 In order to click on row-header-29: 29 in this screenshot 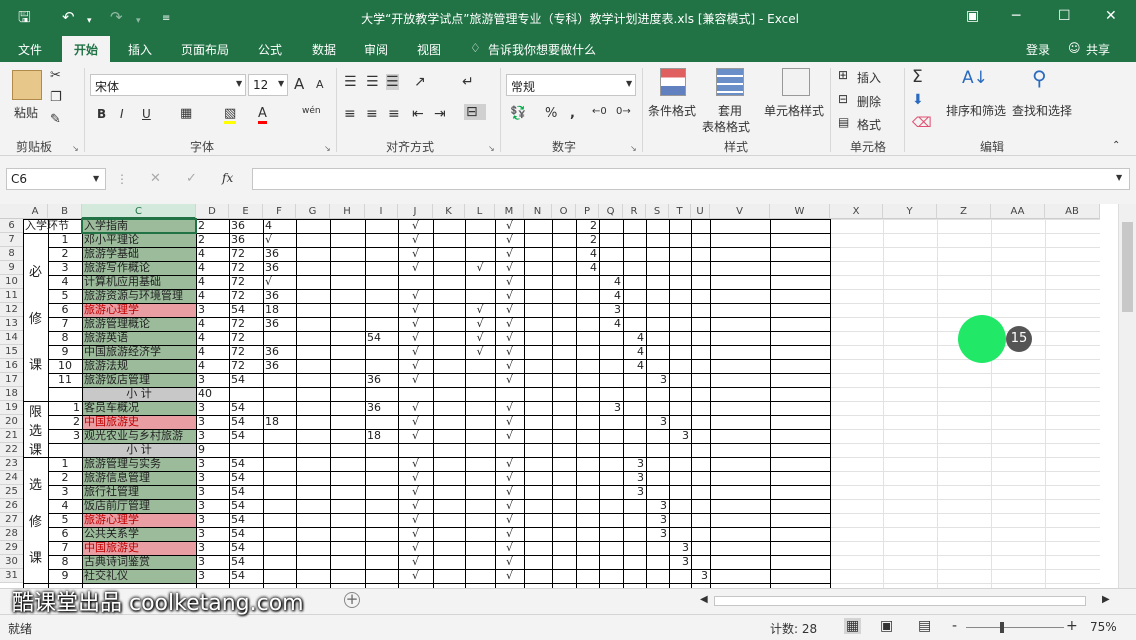, I will do `click(11, 548)`.